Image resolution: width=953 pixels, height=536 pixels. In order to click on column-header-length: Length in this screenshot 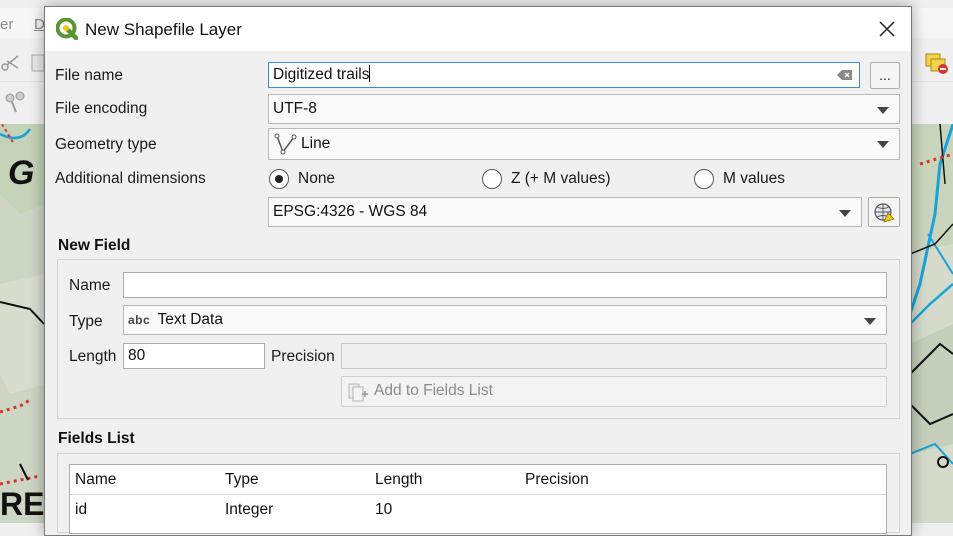, I will do `click(445, 480)`.